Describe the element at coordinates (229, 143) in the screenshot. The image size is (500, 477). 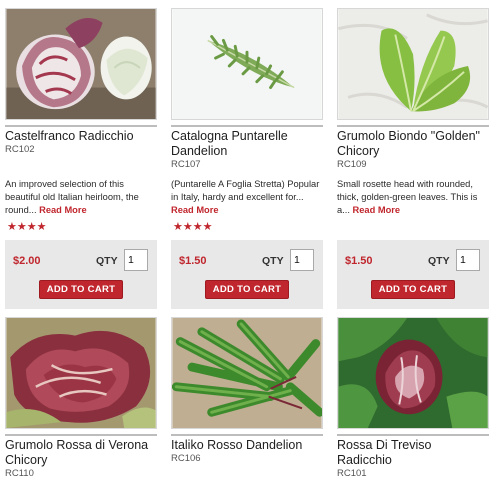
I see `product-name-text: Catalogna Puntarelle Dandelion` at that location.